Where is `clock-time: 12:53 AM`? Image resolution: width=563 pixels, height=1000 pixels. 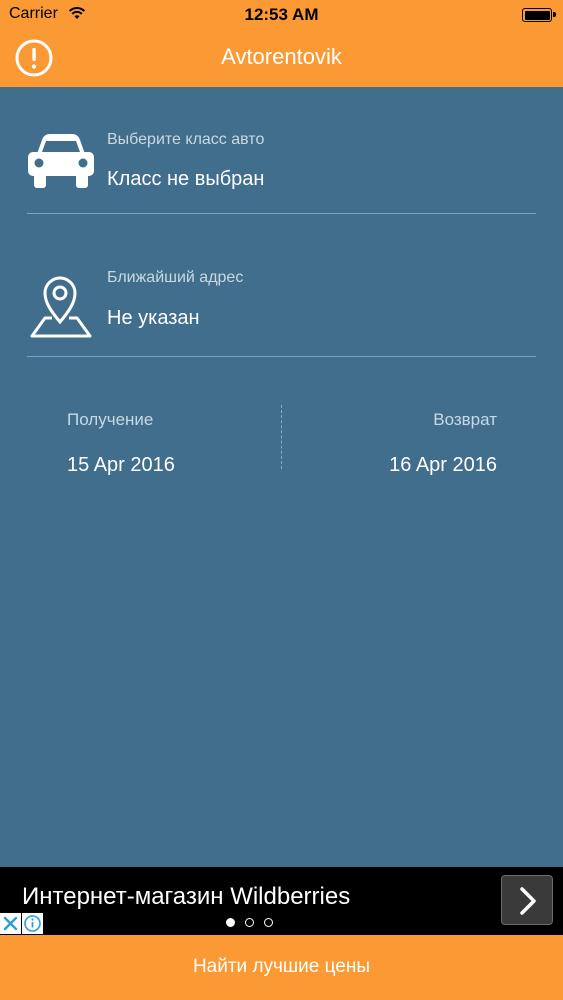
clock-time: 12:53 AM is located at coordinates (281, 14).